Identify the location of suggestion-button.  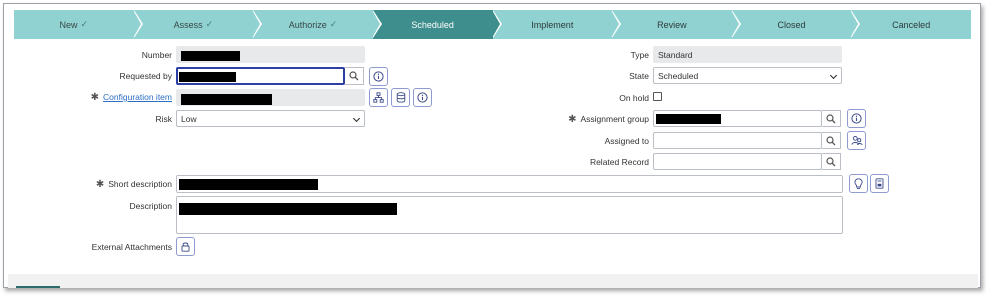
(858, 183).